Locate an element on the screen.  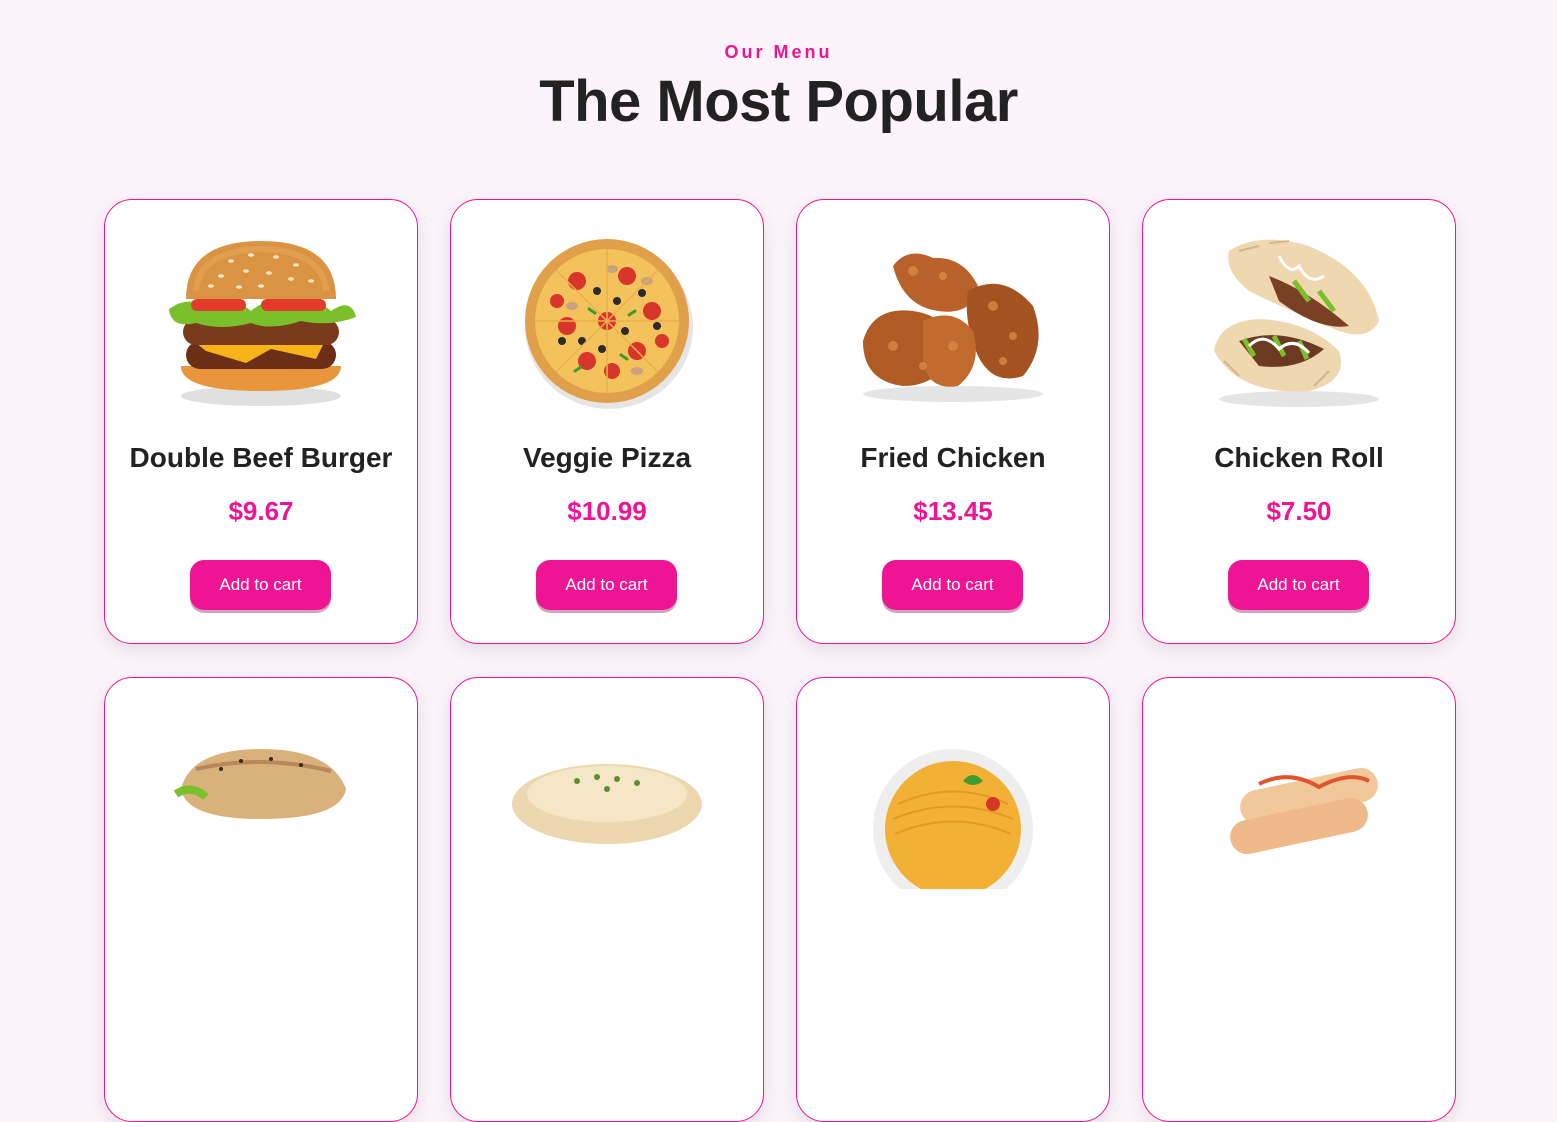
chicken-roll-image is located at coordinates (1296, 323).